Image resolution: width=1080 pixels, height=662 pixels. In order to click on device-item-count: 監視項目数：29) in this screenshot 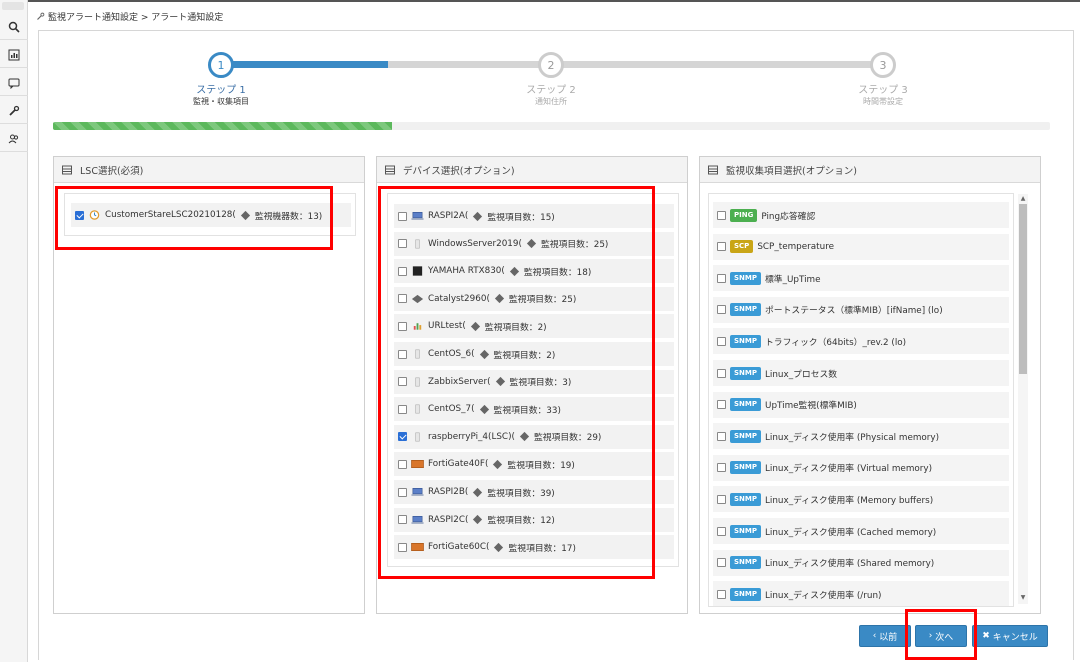, I will do `click(567, 438)`.